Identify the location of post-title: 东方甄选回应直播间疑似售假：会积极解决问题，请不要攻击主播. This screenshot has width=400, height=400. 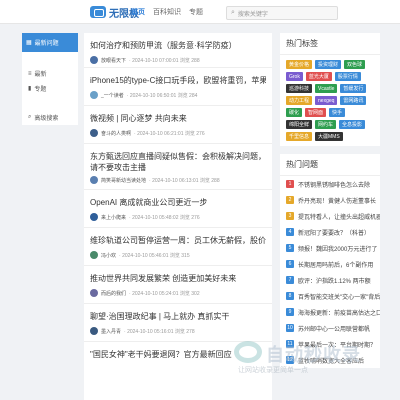
(178, 162).